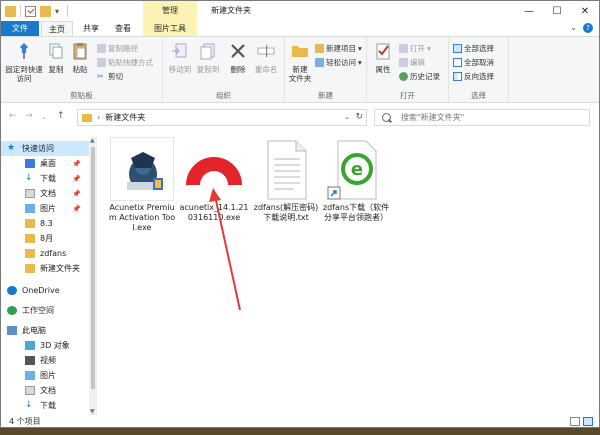  Describe the element at coordinates (179, 50) in the screenshot. I see `move-to-icon` at that location.